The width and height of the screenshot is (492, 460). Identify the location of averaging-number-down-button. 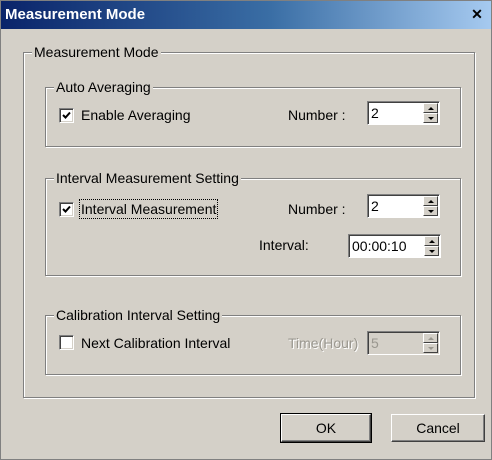
(430, 118).